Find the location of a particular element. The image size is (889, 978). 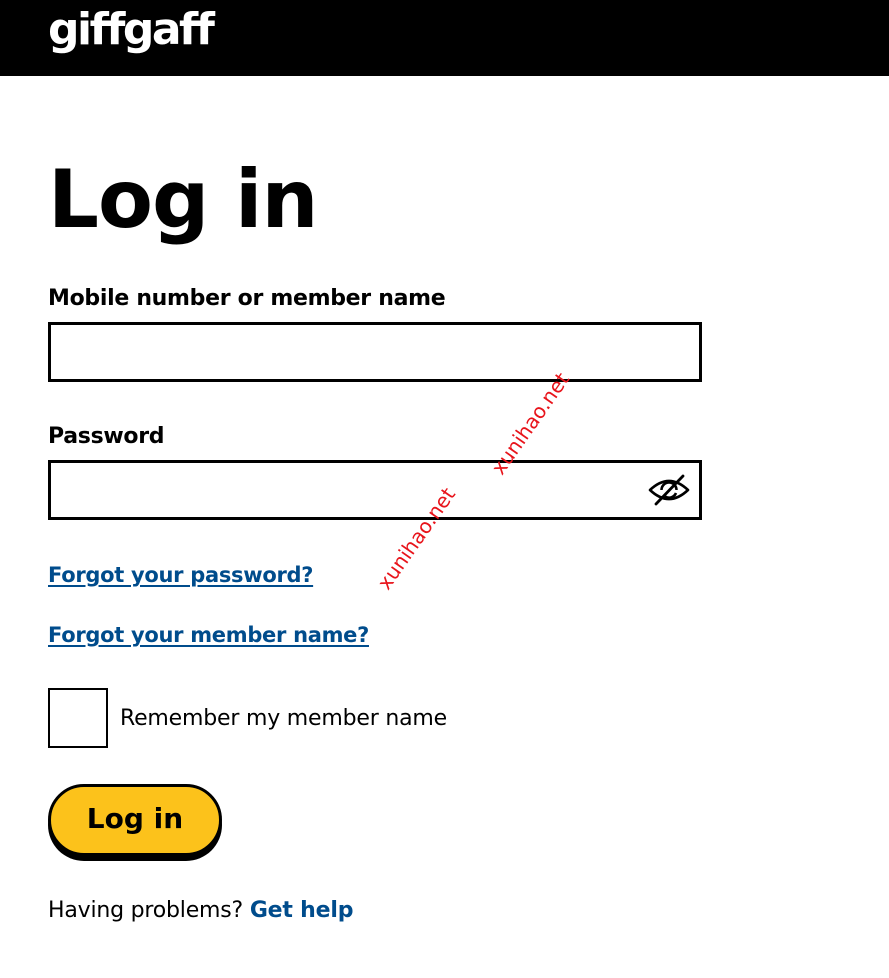

mobile-field-label: Mobile number or member name is located at coordinates (247, 298).